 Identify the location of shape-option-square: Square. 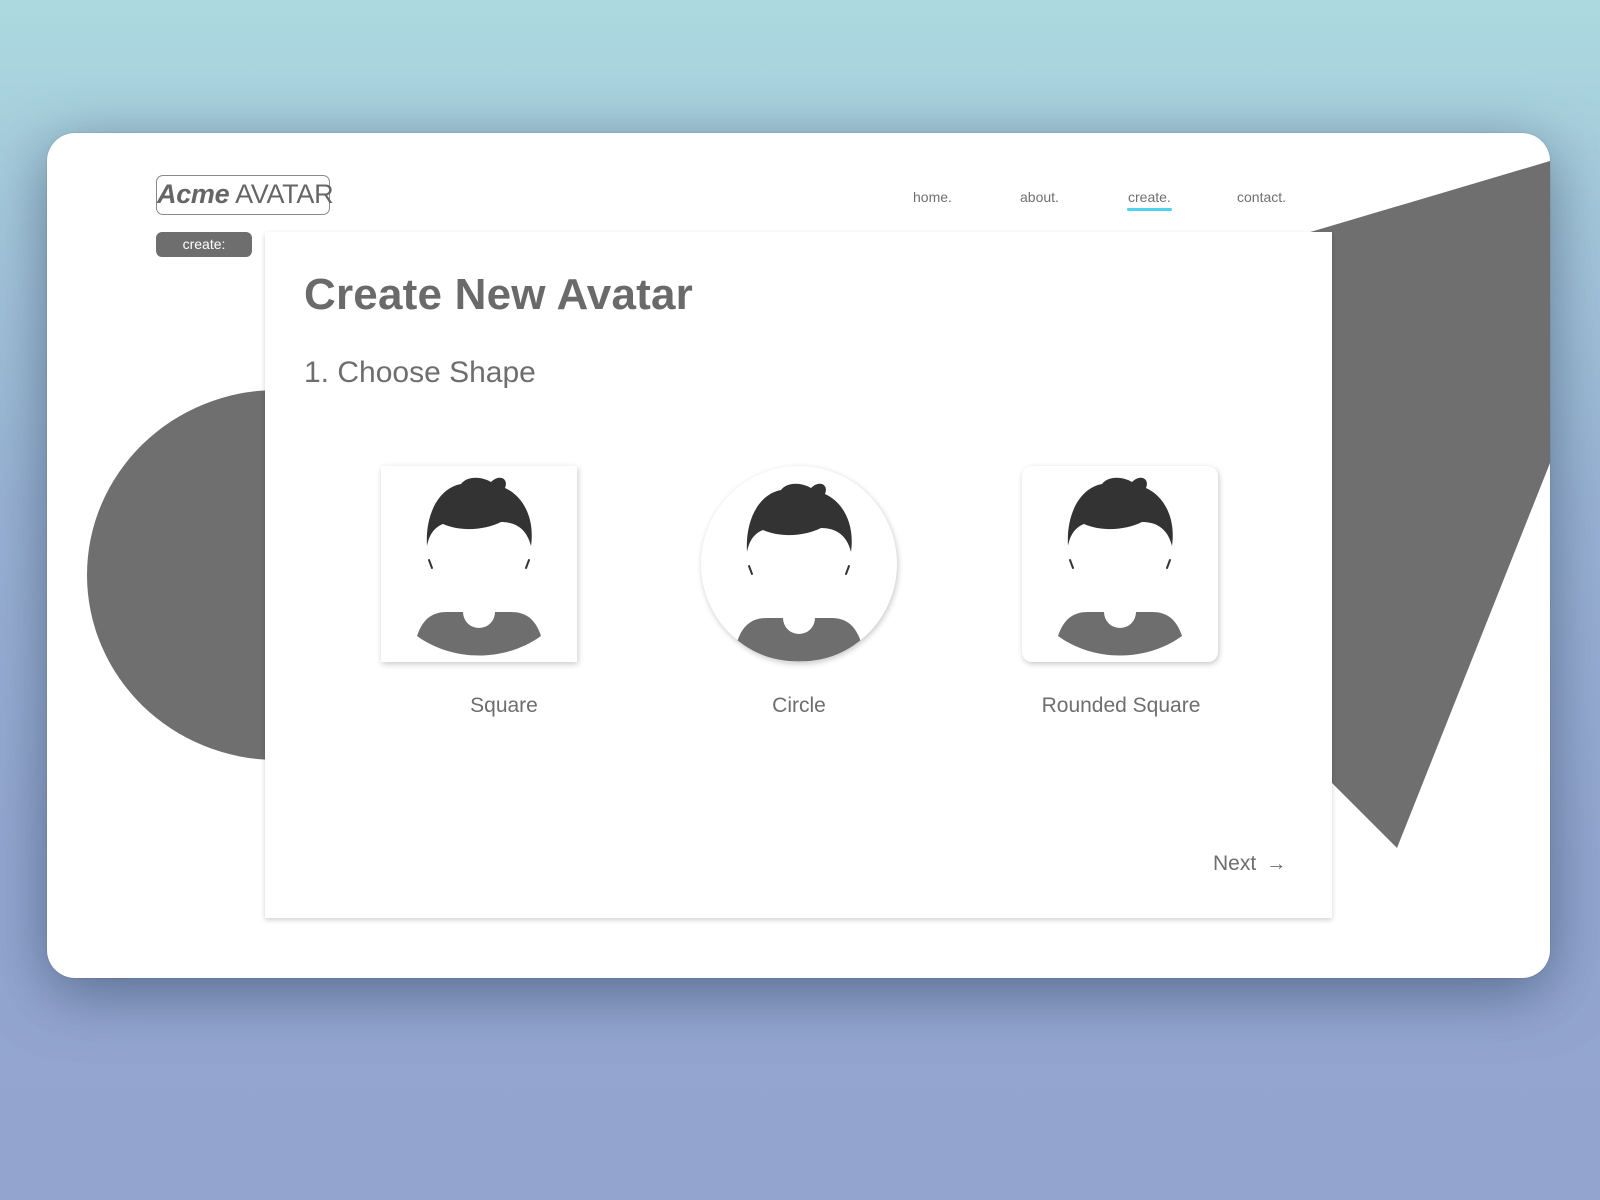
(511, 601).